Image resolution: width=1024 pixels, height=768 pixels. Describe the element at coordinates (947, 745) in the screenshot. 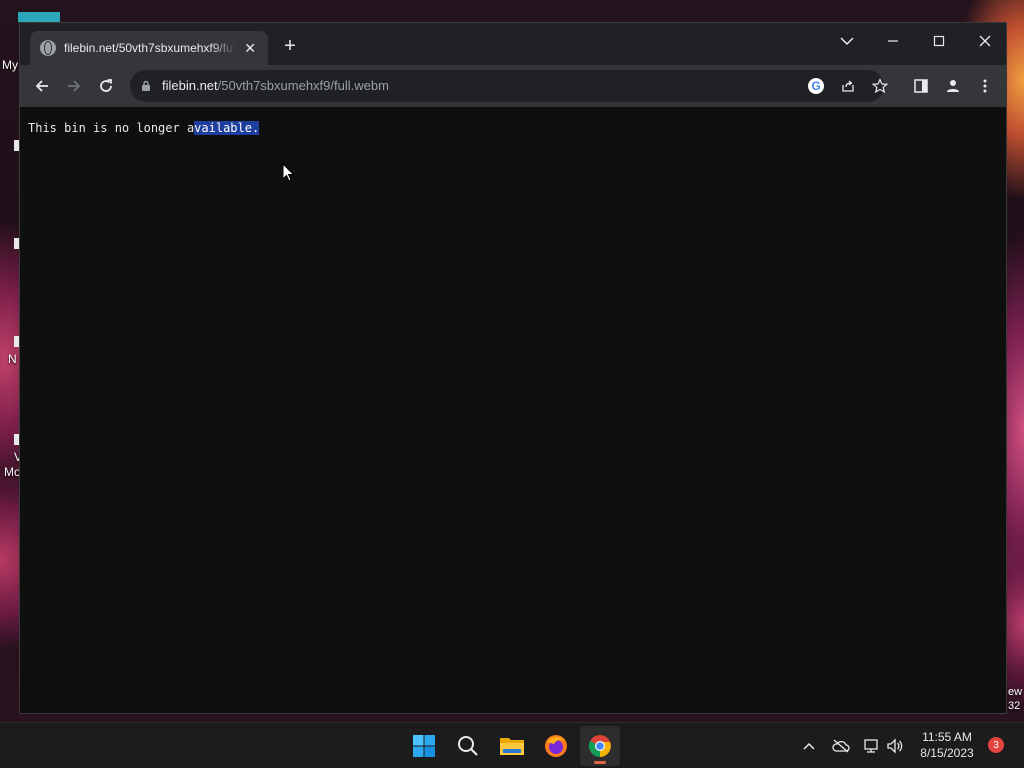

I see `system-clock: 11:55 AM 8/15/2023` at that location.